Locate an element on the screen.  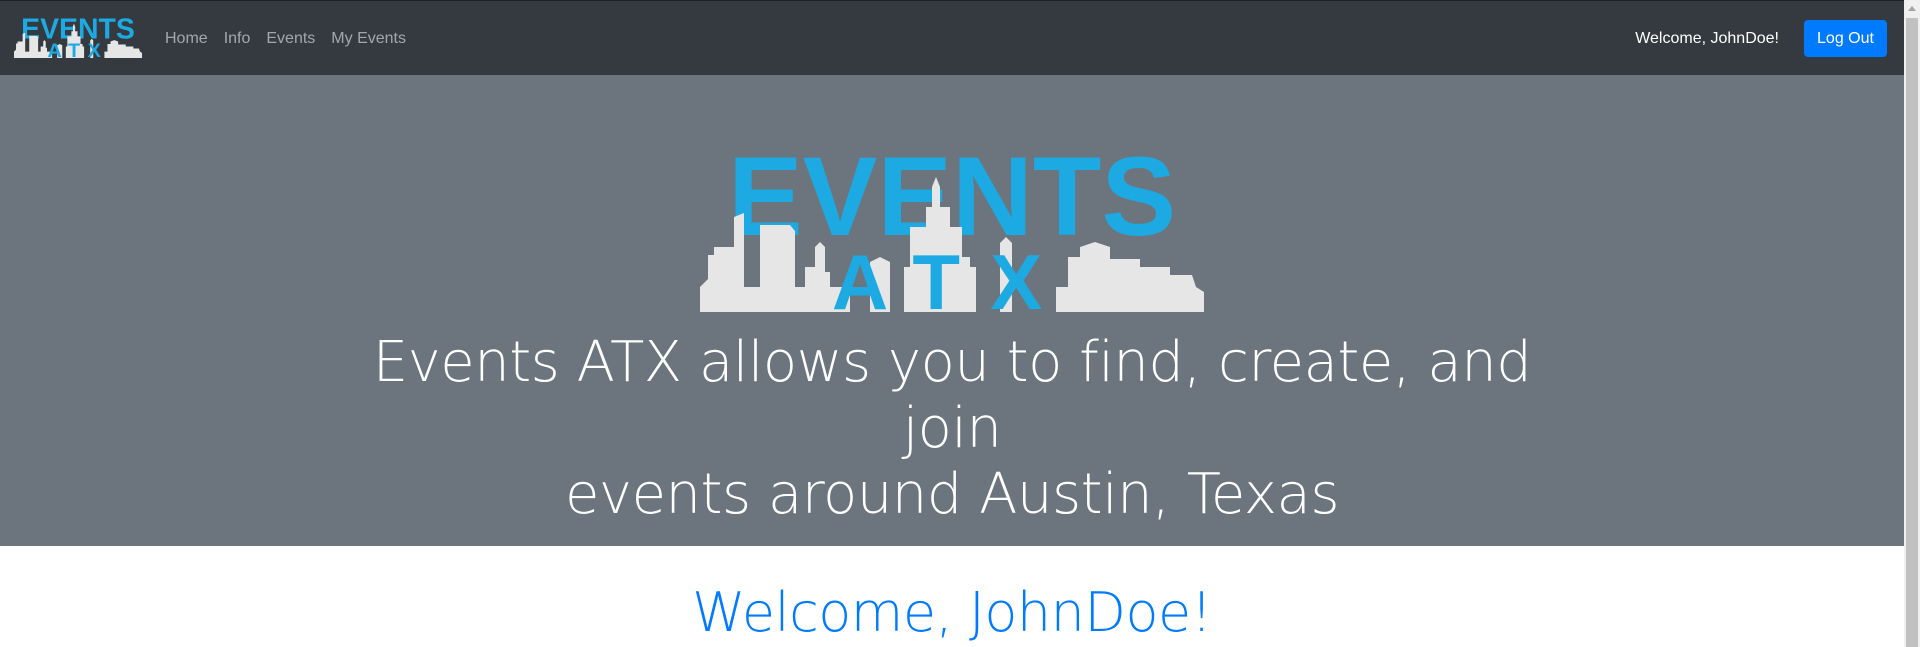
hero-tagline-line-2: events around Austin, Texas is located at coordinates (952, 494).